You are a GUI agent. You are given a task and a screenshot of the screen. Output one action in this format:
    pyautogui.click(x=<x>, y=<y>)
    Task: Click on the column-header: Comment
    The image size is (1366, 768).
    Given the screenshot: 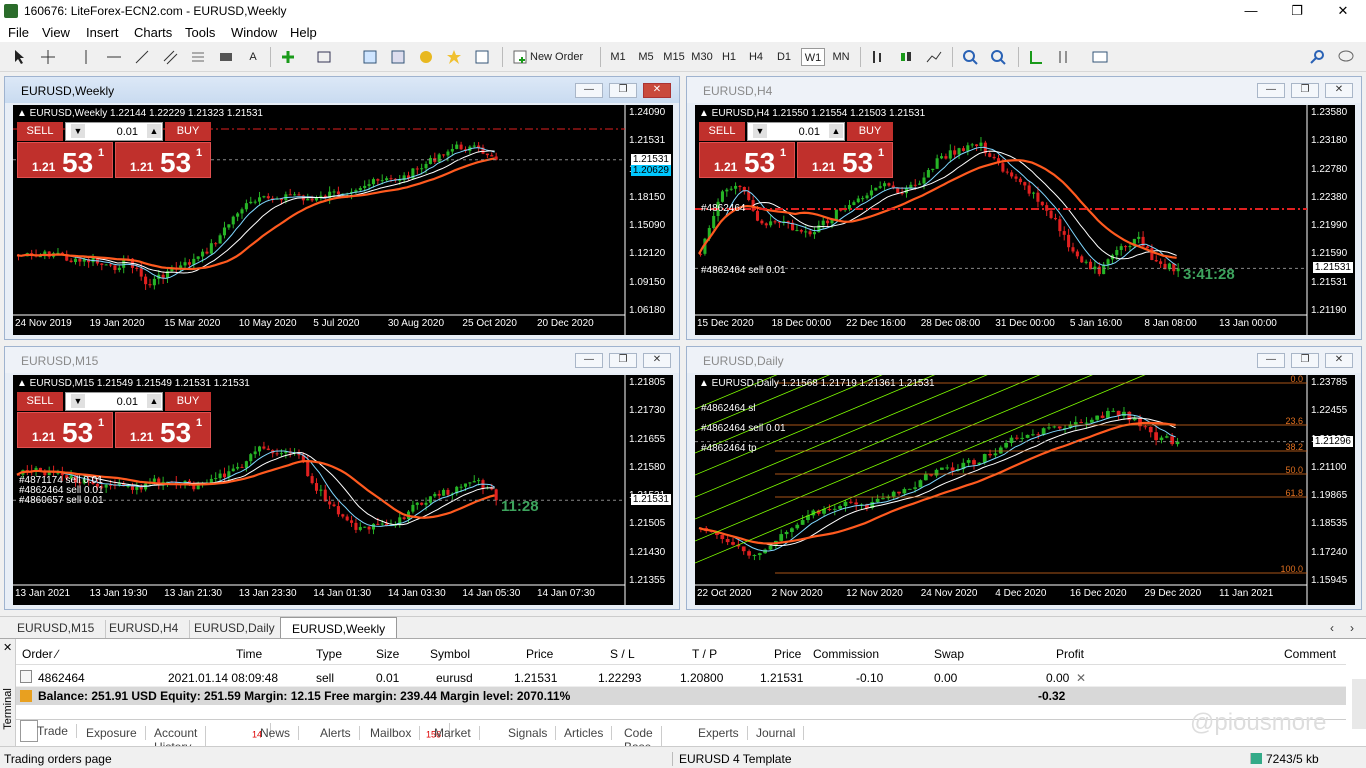 What is the action you would take?
    pyautogui.click(x=1310, y=654)
    